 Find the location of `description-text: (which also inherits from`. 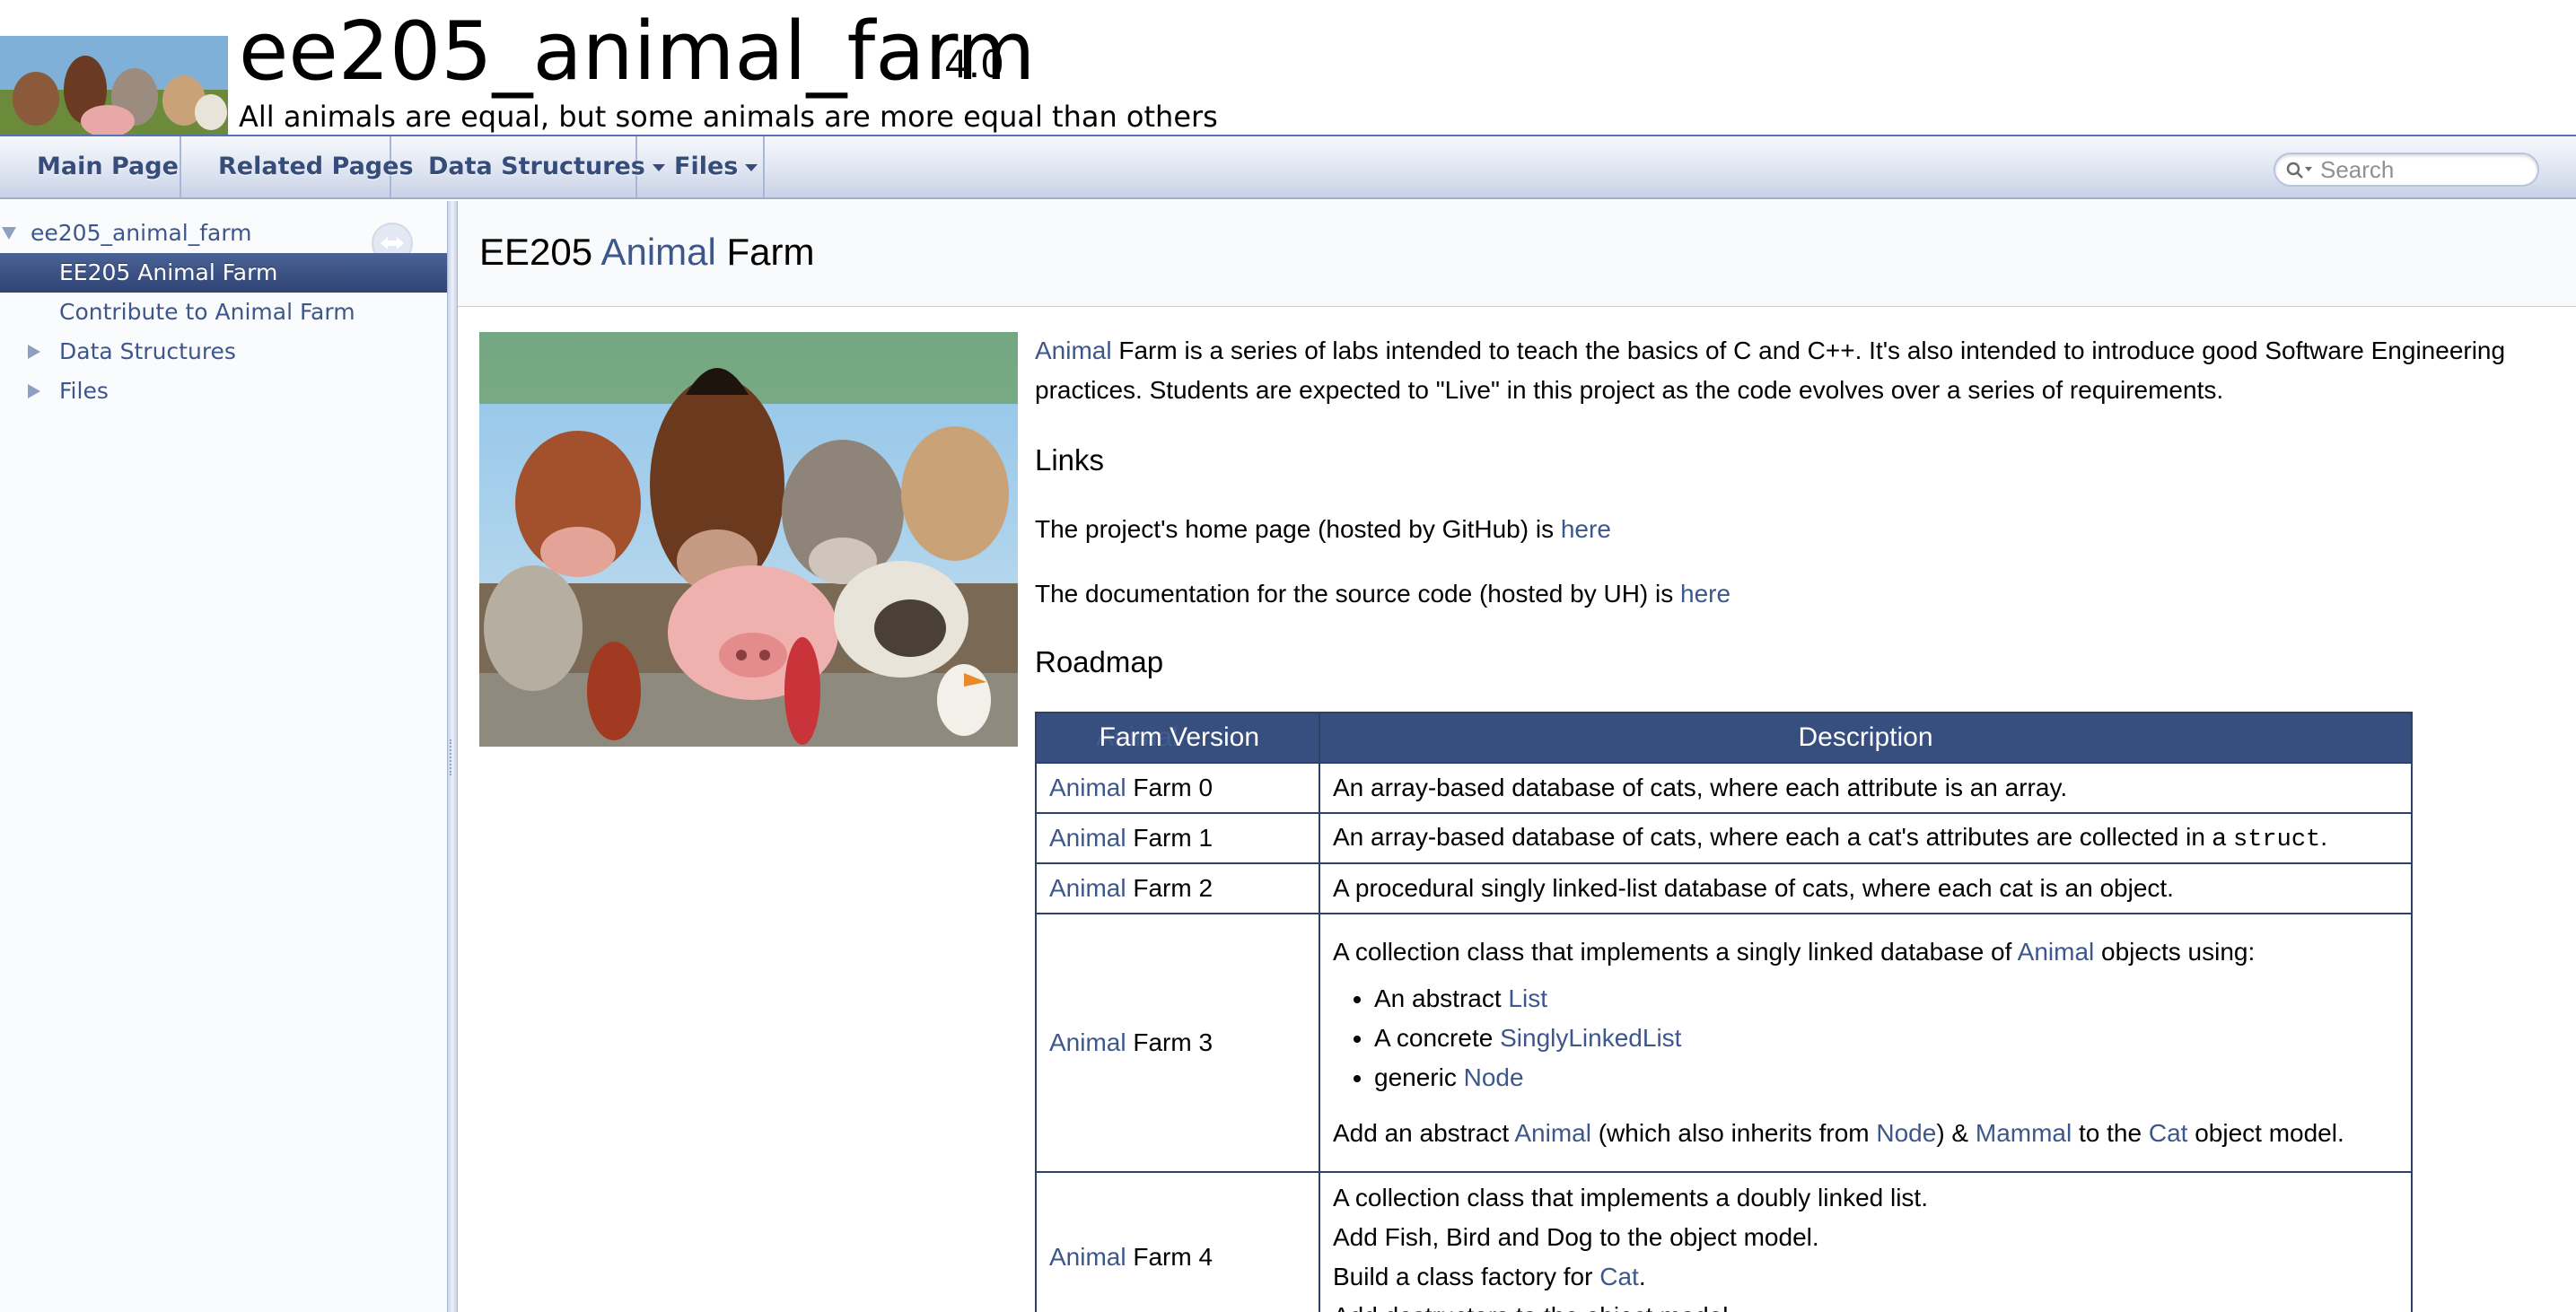

description-text: (which also inherits from is located at coordinates (1733, 1133).